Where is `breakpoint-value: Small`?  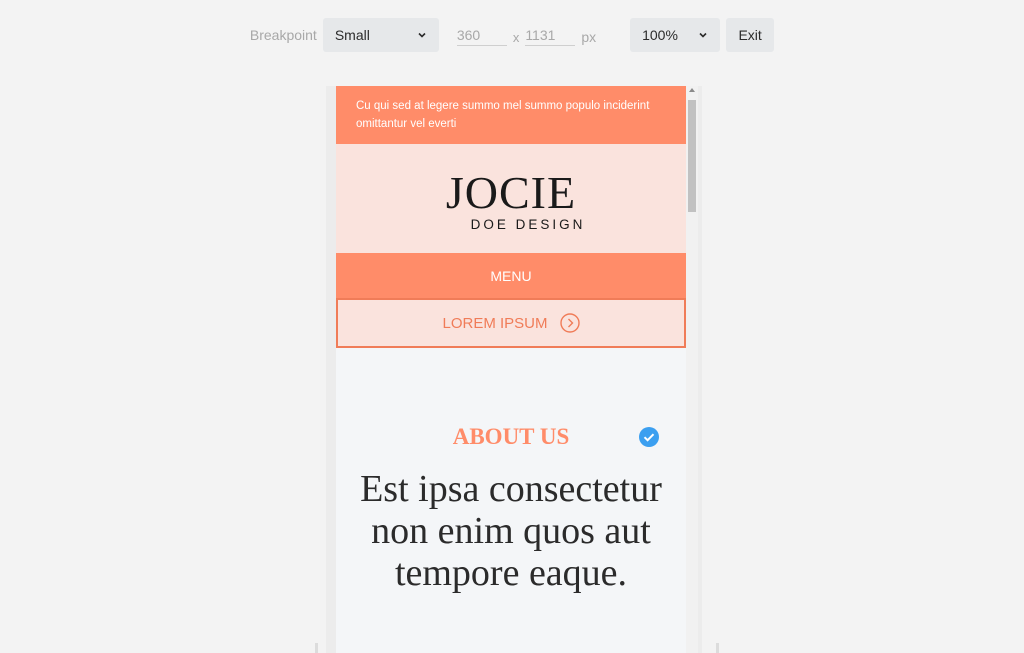
breakpoint-value: Small is located at coordinates (352, 35).